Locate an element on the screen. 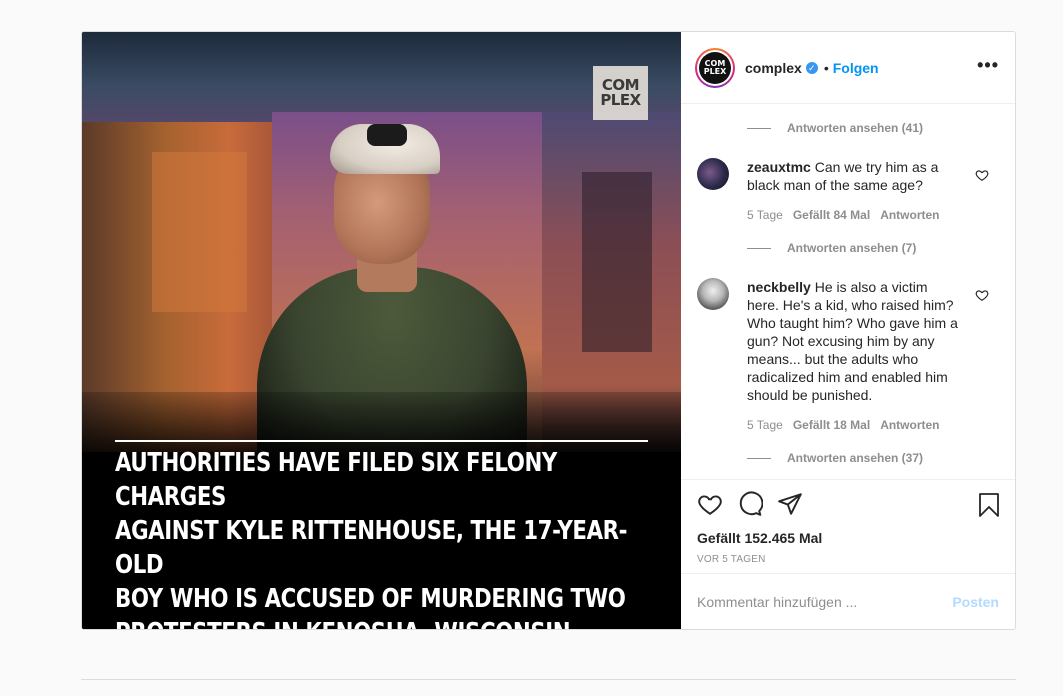  avatar-border: COM PLEX is located at coordinates (715, 67).